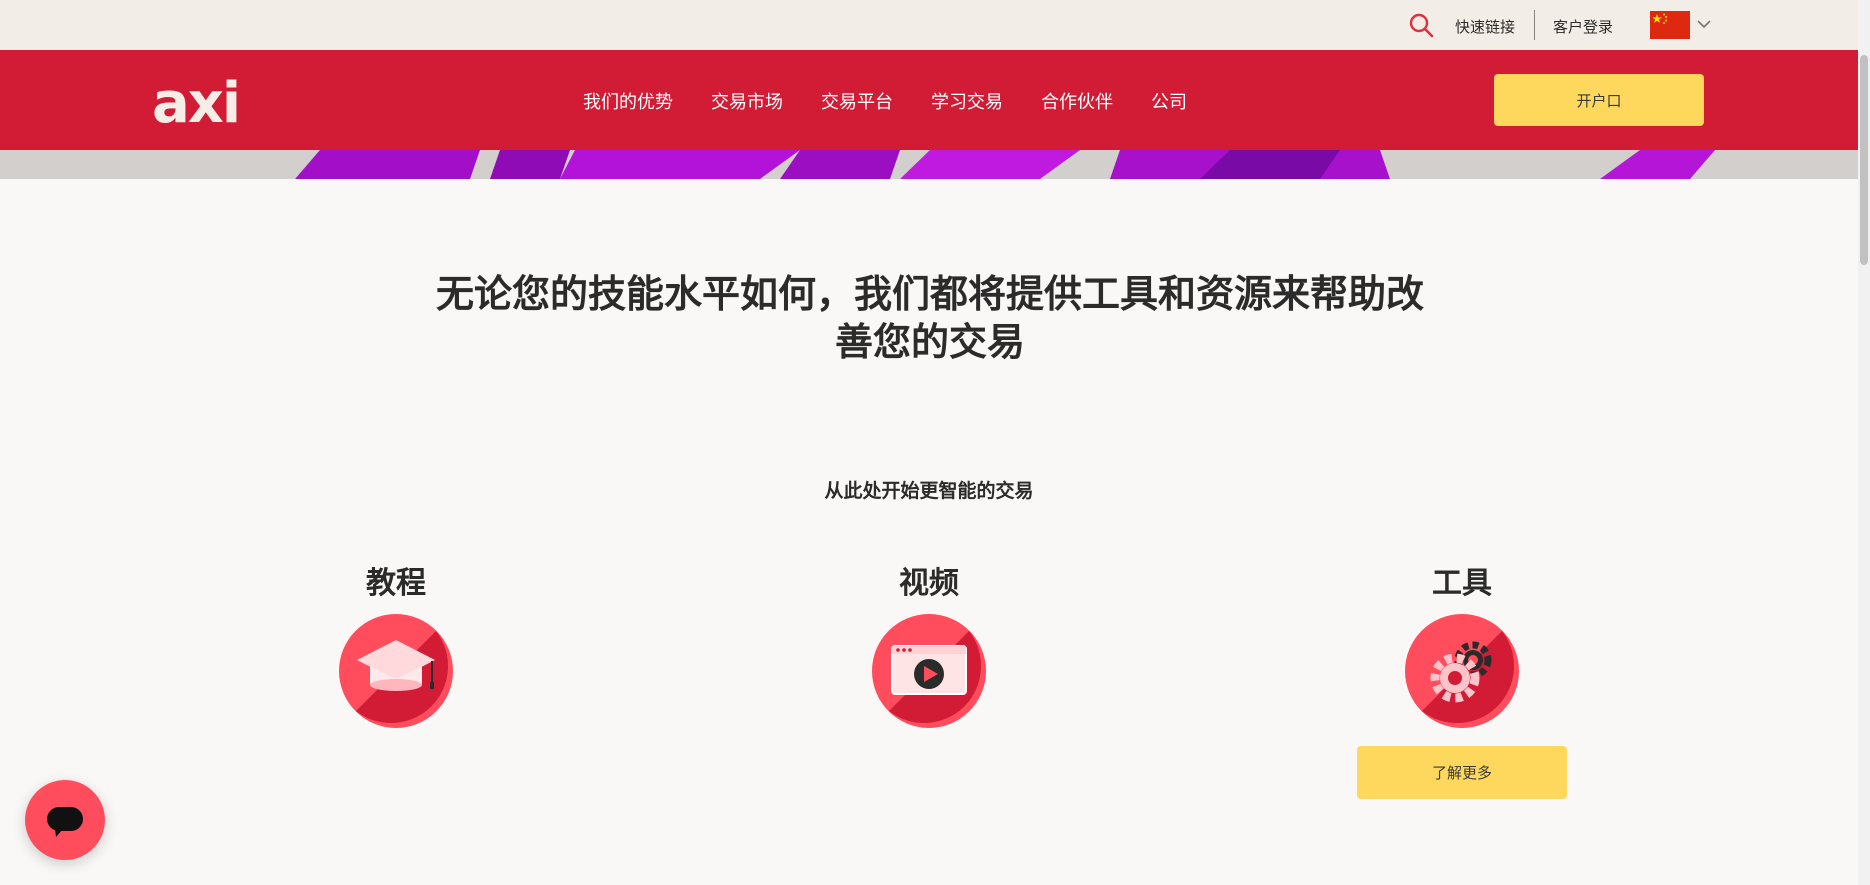 The height and width of the screenshot is (885, 1870). I want to click on headline-line-1: 无论您的技能水平如何，我们都将提供工具和资源来帮助改, so click(929, 294).